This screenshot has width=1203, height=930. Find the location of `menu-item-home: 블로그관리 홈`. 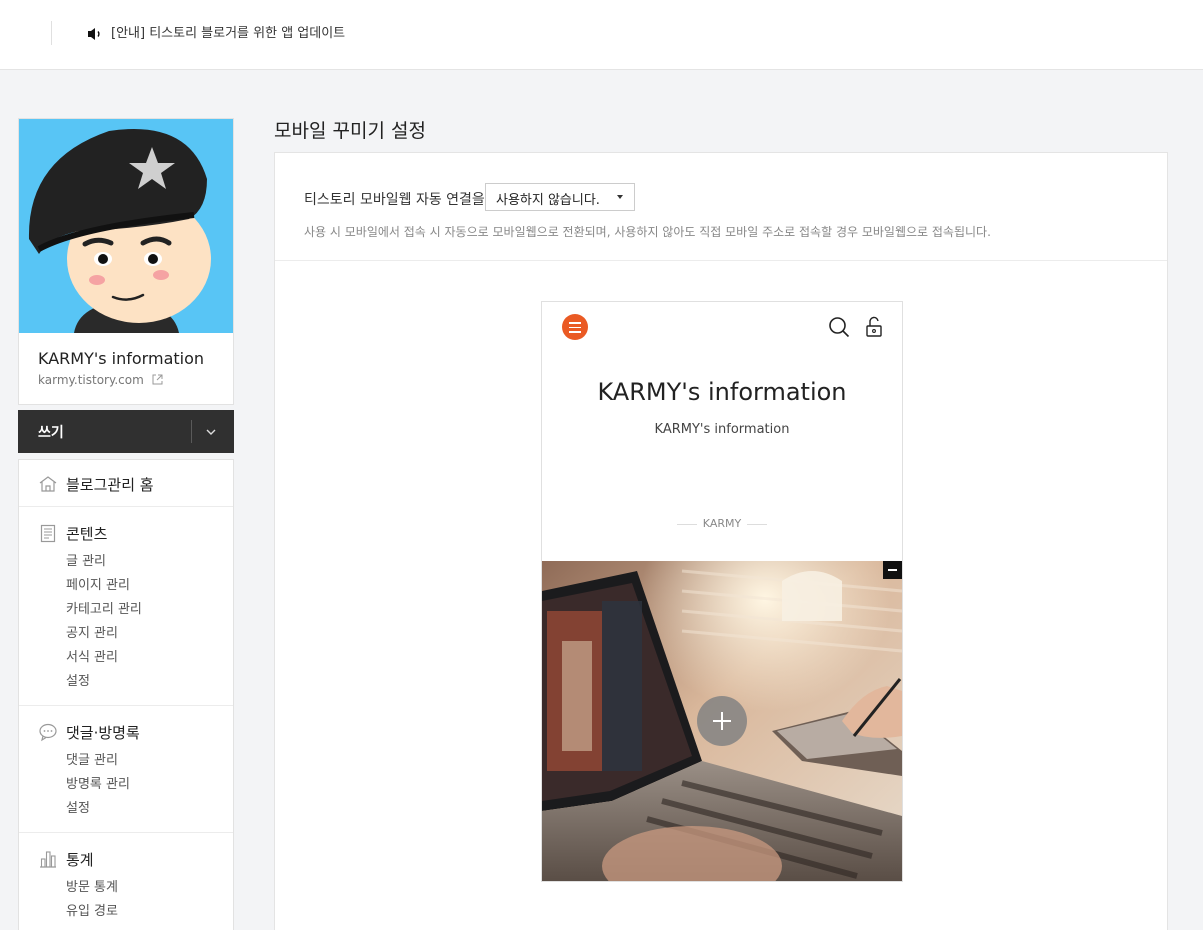

menu-item-home: 블로그관리 홈 is located at coordinates (126, 484).